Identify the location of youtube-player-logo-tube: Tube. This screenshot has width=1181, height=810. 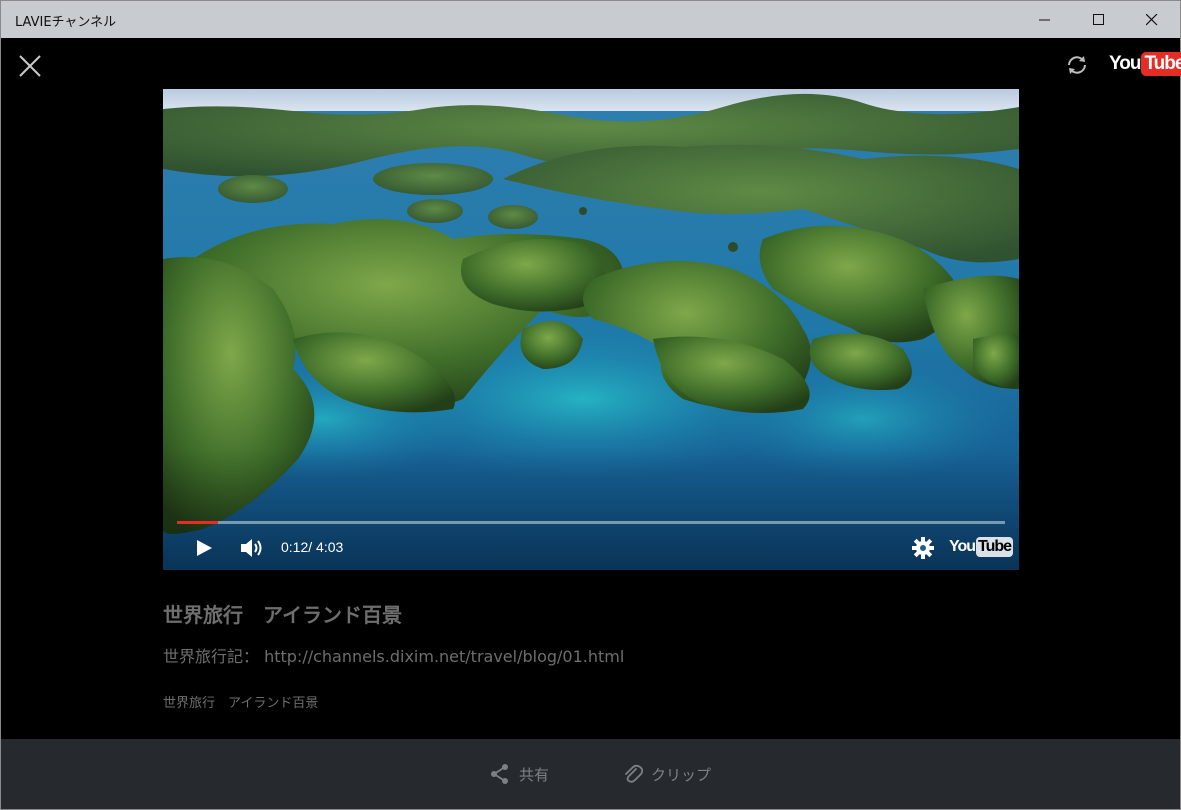
(995, 547).